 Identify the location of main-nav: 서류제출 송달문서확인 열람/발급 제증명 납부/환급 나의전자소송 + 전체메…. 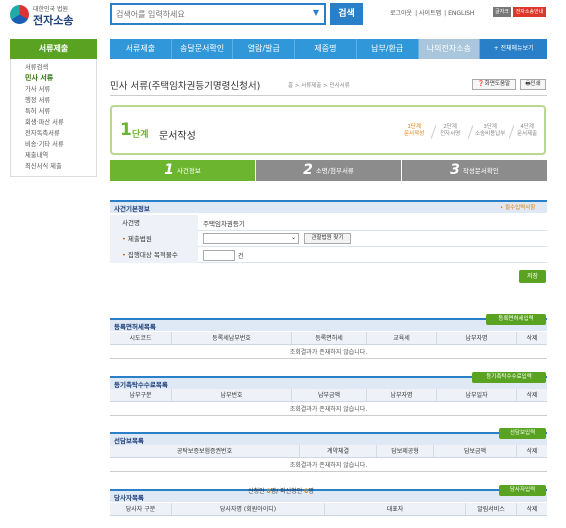
(328, 49).